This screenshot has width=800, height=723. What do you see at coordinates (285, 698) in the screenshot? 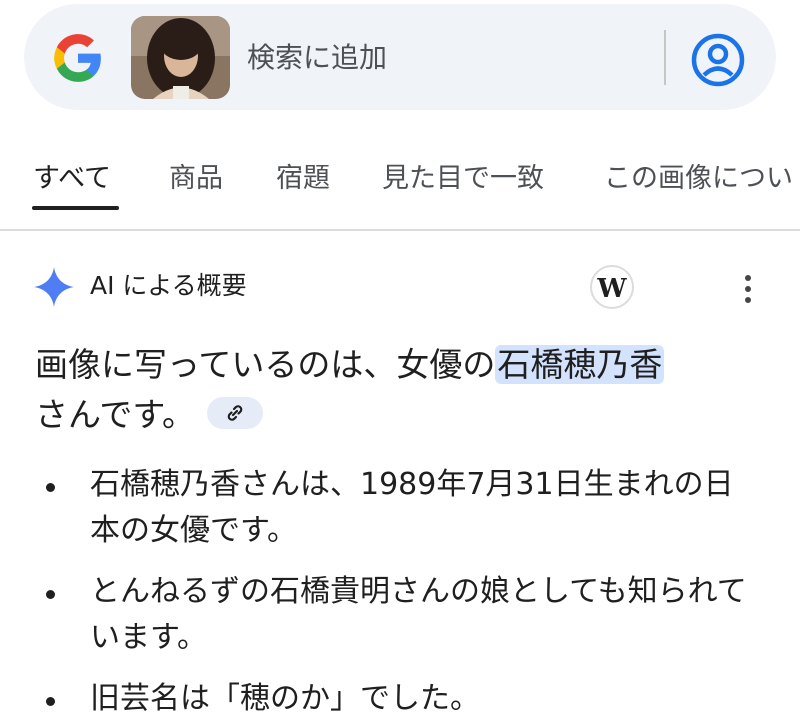
I see `bullet-text: 旧芸名は「穂のか」でした。` at bounding box center [285, 698].